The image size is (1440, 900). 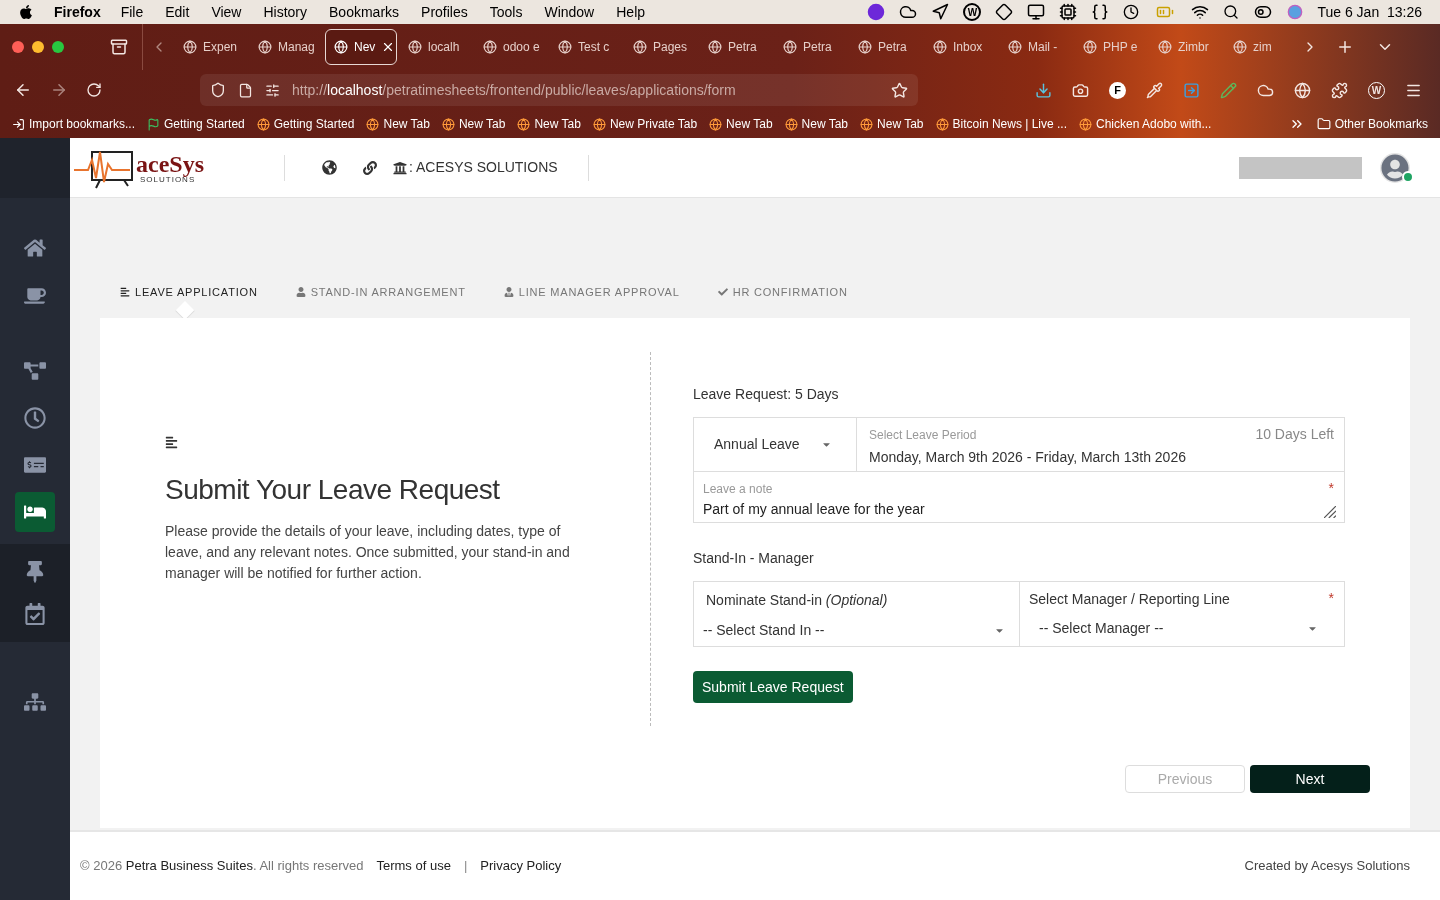 What do you see at coordinates (132, 12) in the screenshot?
I see `menu-item: File` at bounding box center [132, 12].